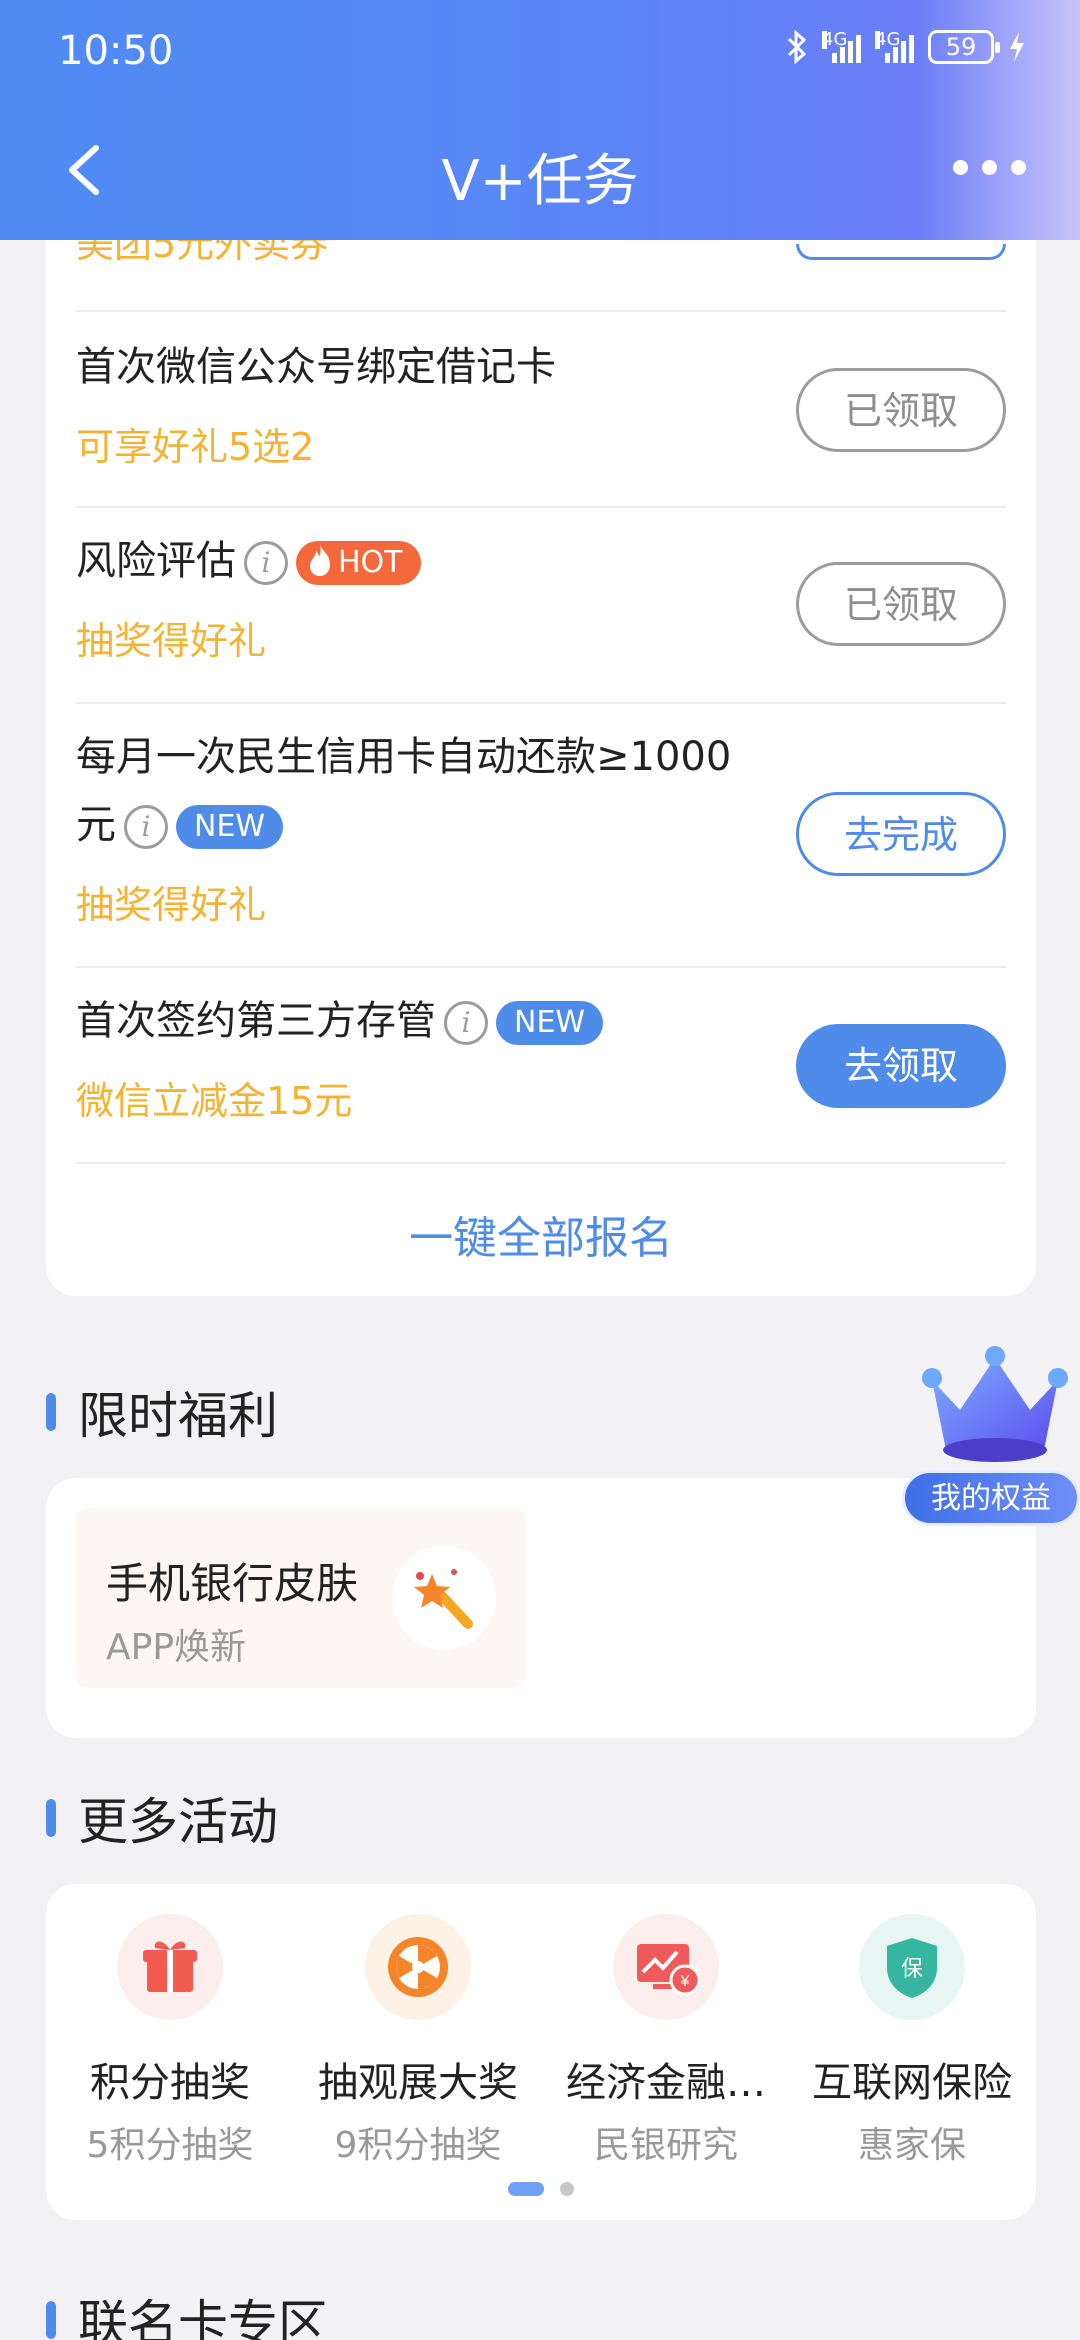 This screenshot has height=2340, width=1080. What do you see at coordinates (541, 1064) in the screenshot?
I see `task-row: 首次签约第三方存管 i NEW 微信立减金15元 去领取` at bounding box center [541, 1064].